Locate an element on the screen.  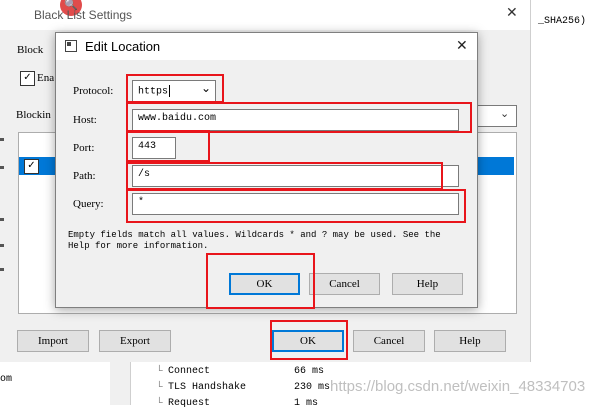
host-input: www.baidu.com is located at coordinates (295, 120).